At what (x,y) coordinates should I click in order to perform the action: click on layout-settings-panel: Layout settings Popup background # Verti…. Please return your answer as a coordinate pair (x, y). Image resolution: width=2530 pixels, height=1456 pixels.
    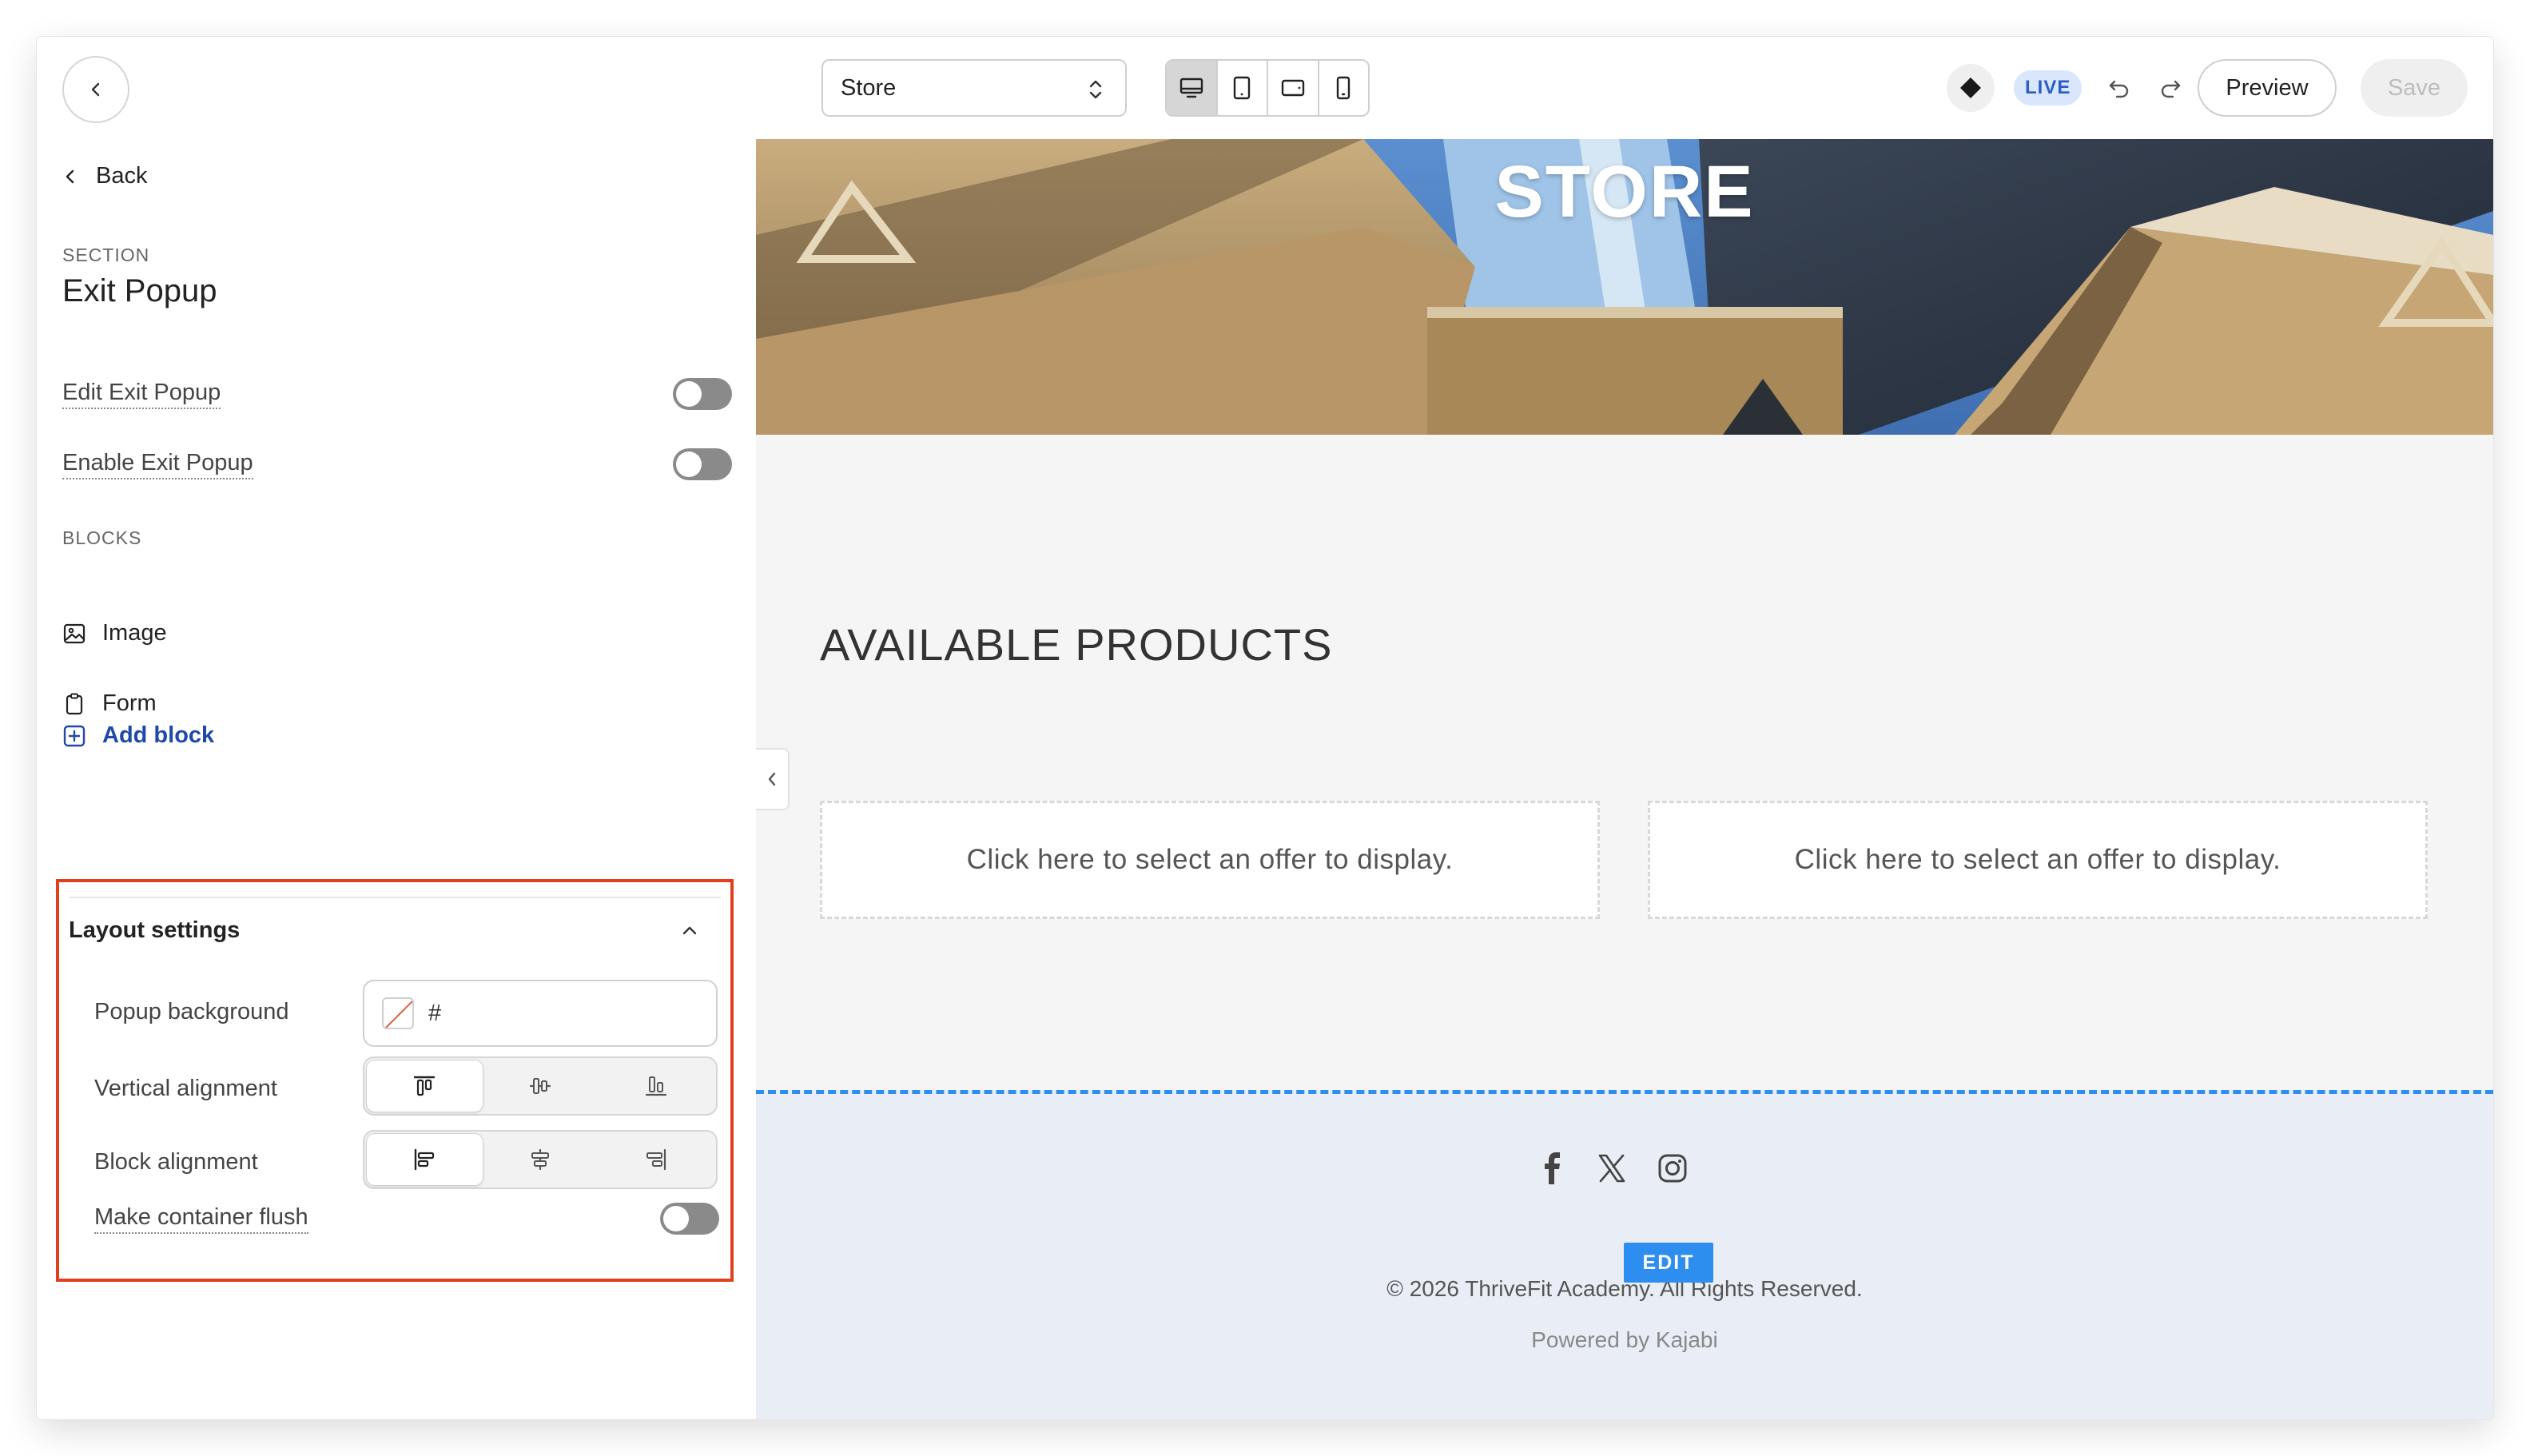
    Looking at the image, I should click on (395, 1080).